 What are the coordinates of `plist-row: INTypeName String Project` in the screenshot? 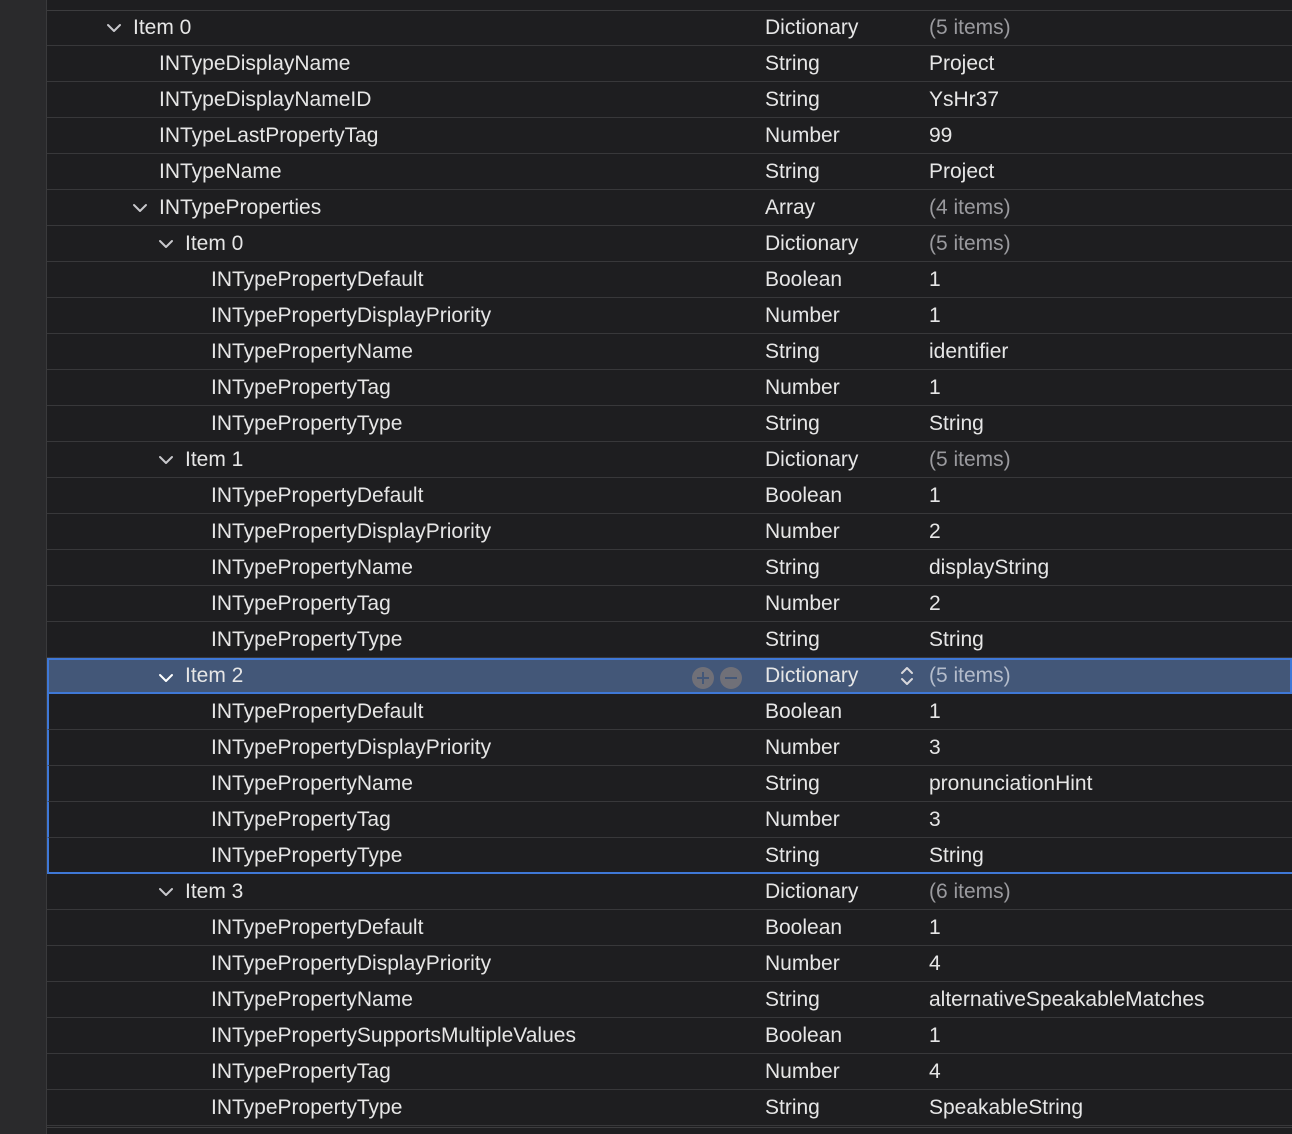 It's located at (669, 172).